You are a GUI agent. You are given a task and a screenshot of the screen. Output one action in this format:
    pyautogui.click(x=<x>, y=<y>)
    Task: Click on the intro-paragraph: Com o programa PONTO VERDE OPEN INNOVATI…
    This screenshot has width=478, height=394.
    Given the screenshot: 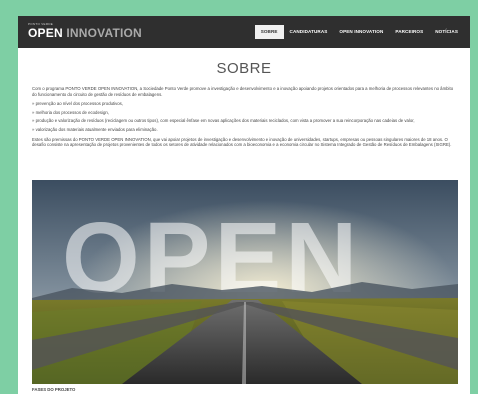 What is the action you would take?
    pyautogui.click(x=243, y=91)
    